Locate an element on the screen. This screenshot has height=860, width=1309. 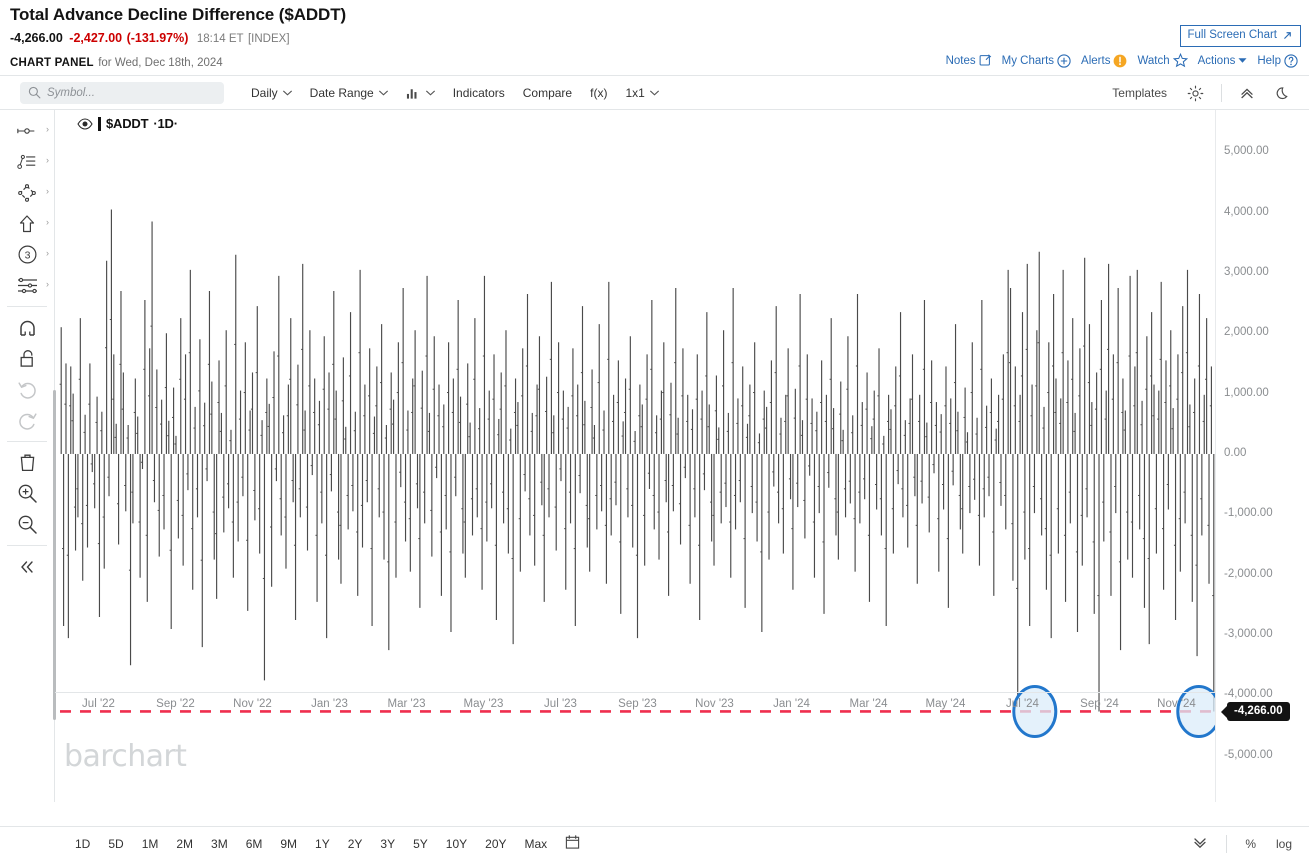
compare-button: Compare is located at coordinates (547, 93).